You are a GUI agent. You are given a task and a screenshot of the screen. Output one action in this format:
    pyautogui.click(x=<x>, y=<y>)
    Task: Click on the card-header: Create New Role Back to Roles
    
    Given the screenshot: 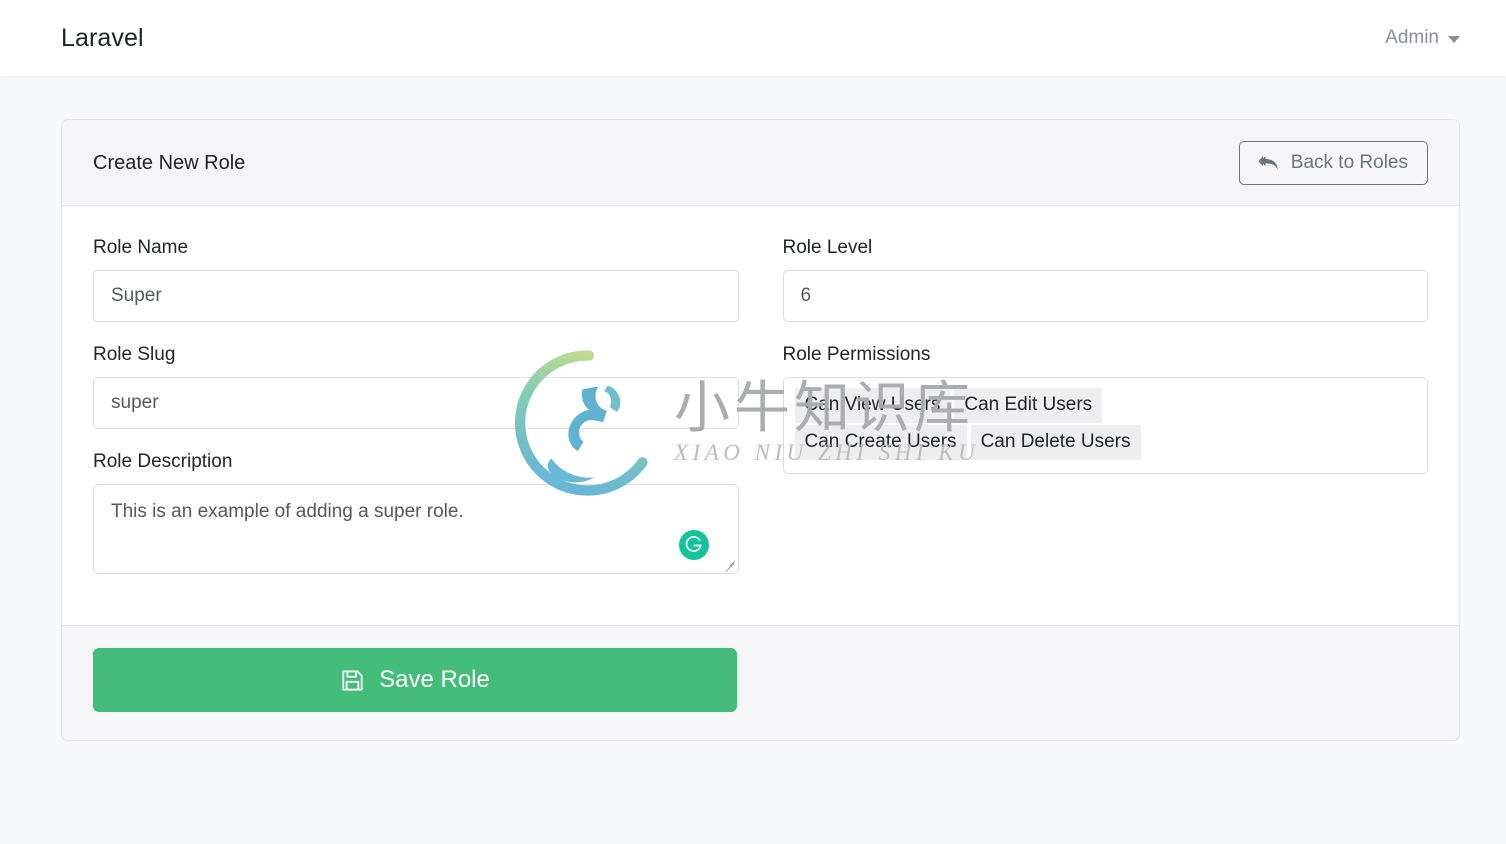 What is the action you would take?
    pyautogui.click(x=760, y=163)
    